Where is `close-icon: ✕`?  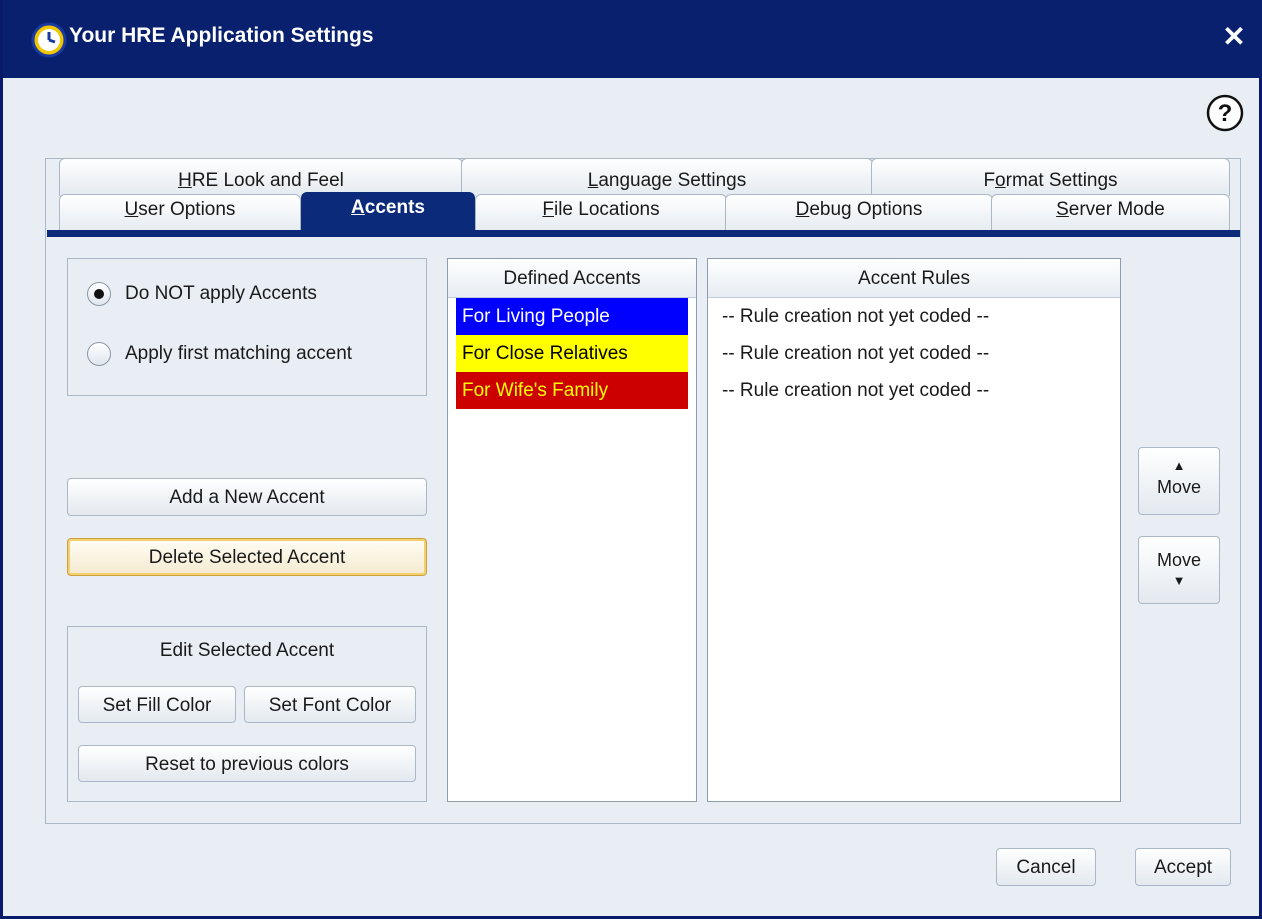 close-icon: ✕ is located at coordinates (1234, 37).